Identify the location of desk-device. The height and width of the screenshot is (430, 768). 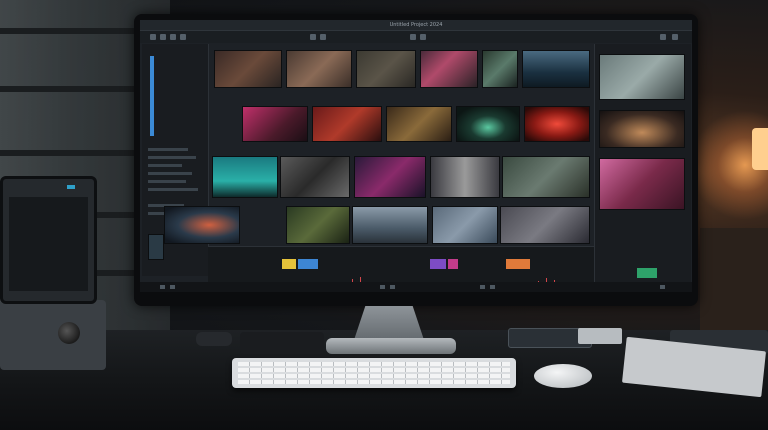
(282, 343).